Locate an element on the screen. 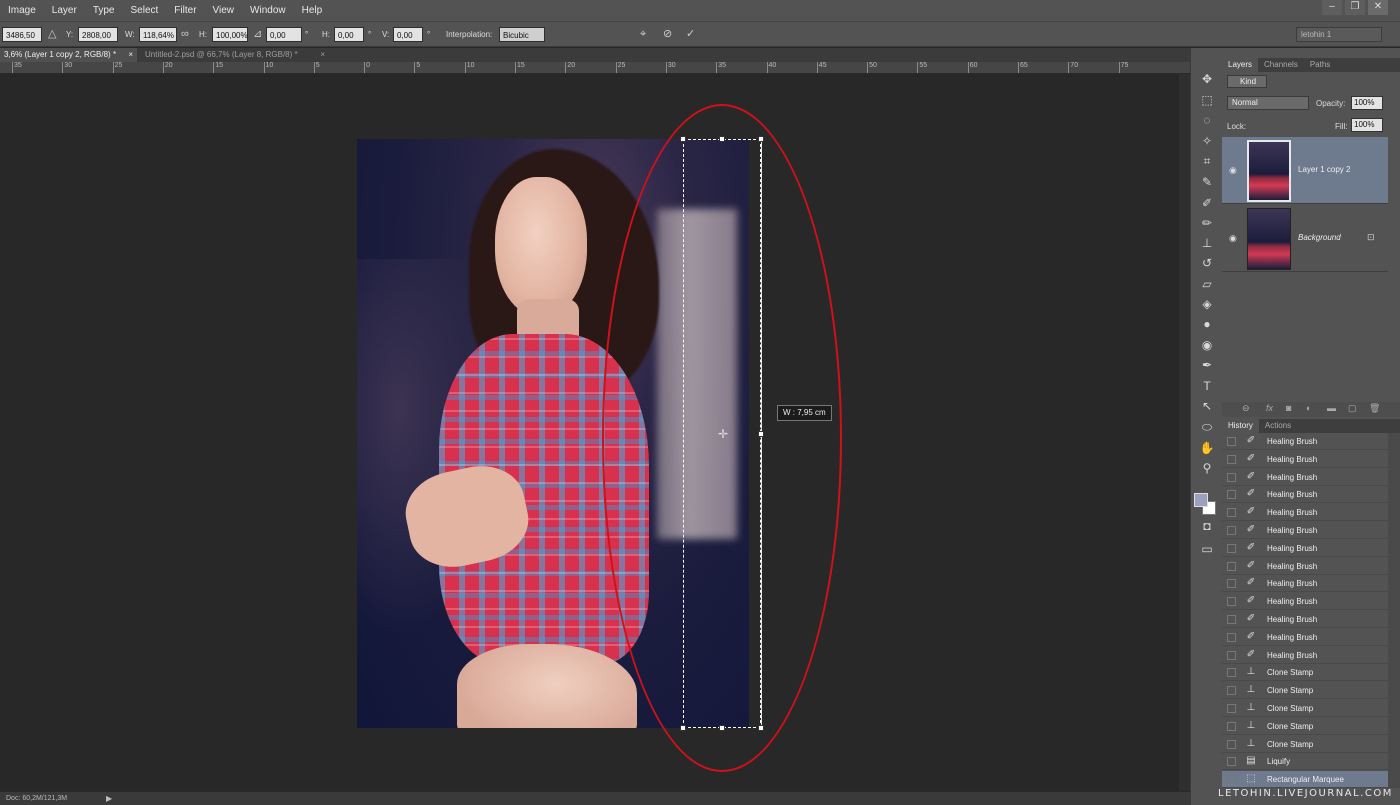  width-field: 118,64% is located at coordinates (158, 34).